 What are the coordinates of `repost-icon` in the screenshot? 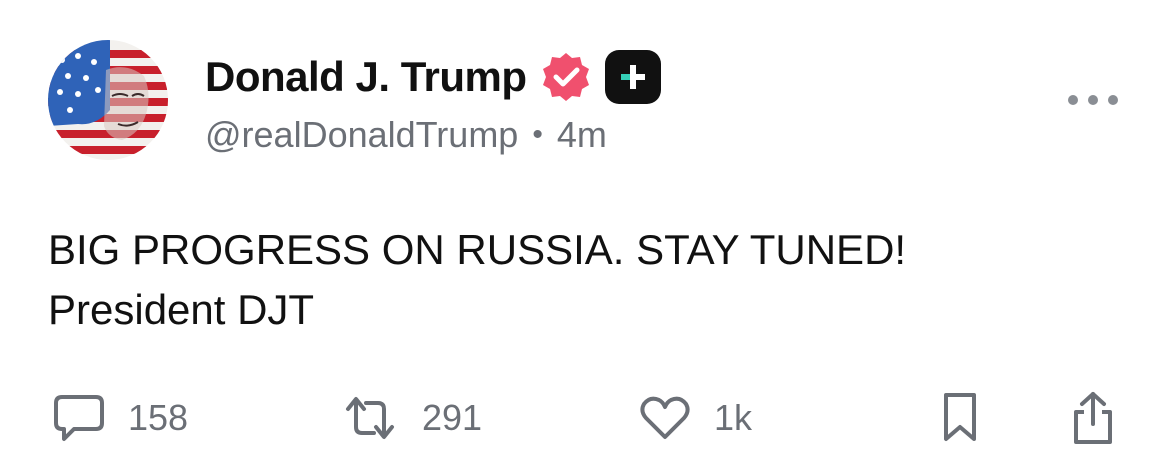 It's located at (370, 418).